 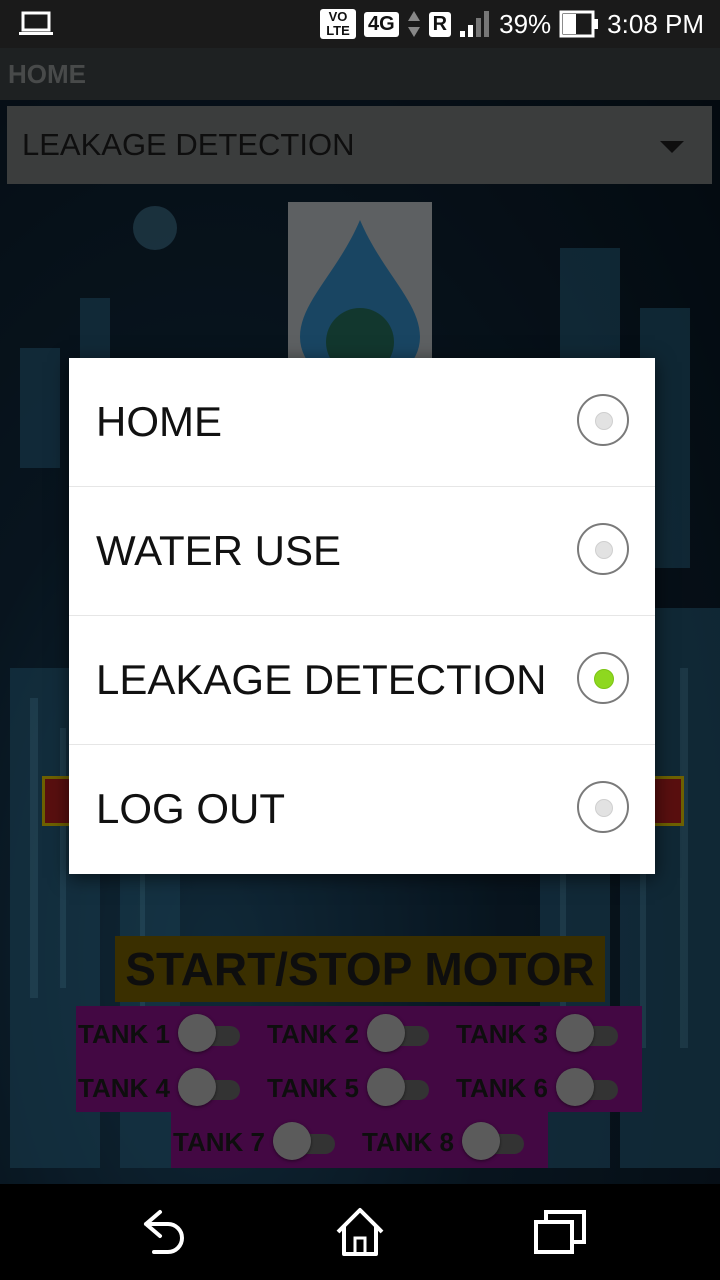 What do you see at coordinates (579, 24) in the screenshot?
I see `battery-icon` at bounding box center [579, 24].